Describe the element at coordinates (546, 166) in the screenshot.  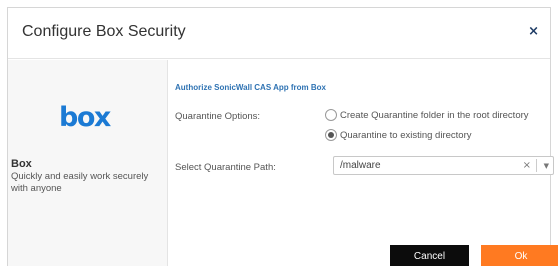
I see `chevron-down-icon: ▼` at that location.